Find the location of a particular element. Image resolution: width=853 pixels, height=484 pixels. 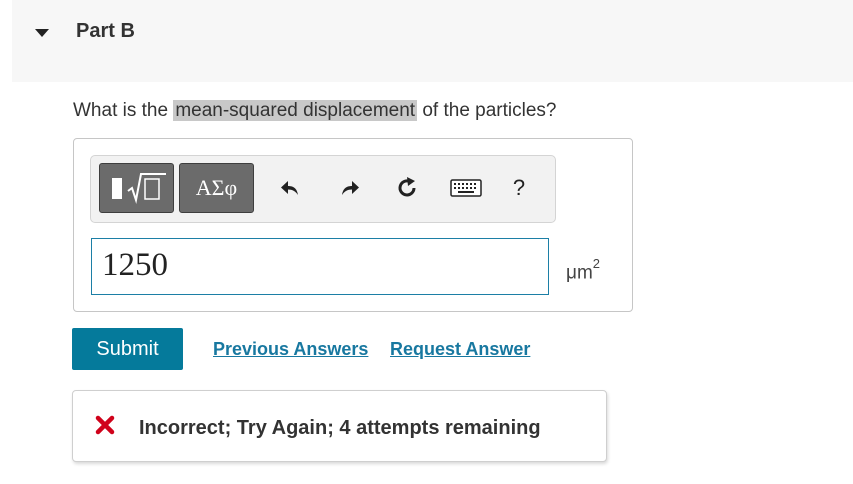

symbols-label: ΑΣφ is located at coordinates (216, 187).